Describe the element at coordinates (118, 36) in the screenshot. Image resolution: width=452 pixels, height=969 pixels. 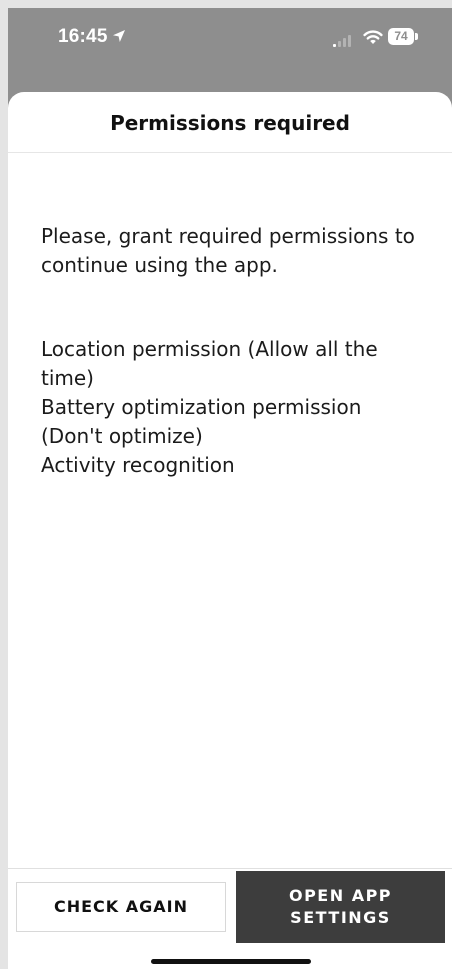
I see `location-arrow-icon` at that location.